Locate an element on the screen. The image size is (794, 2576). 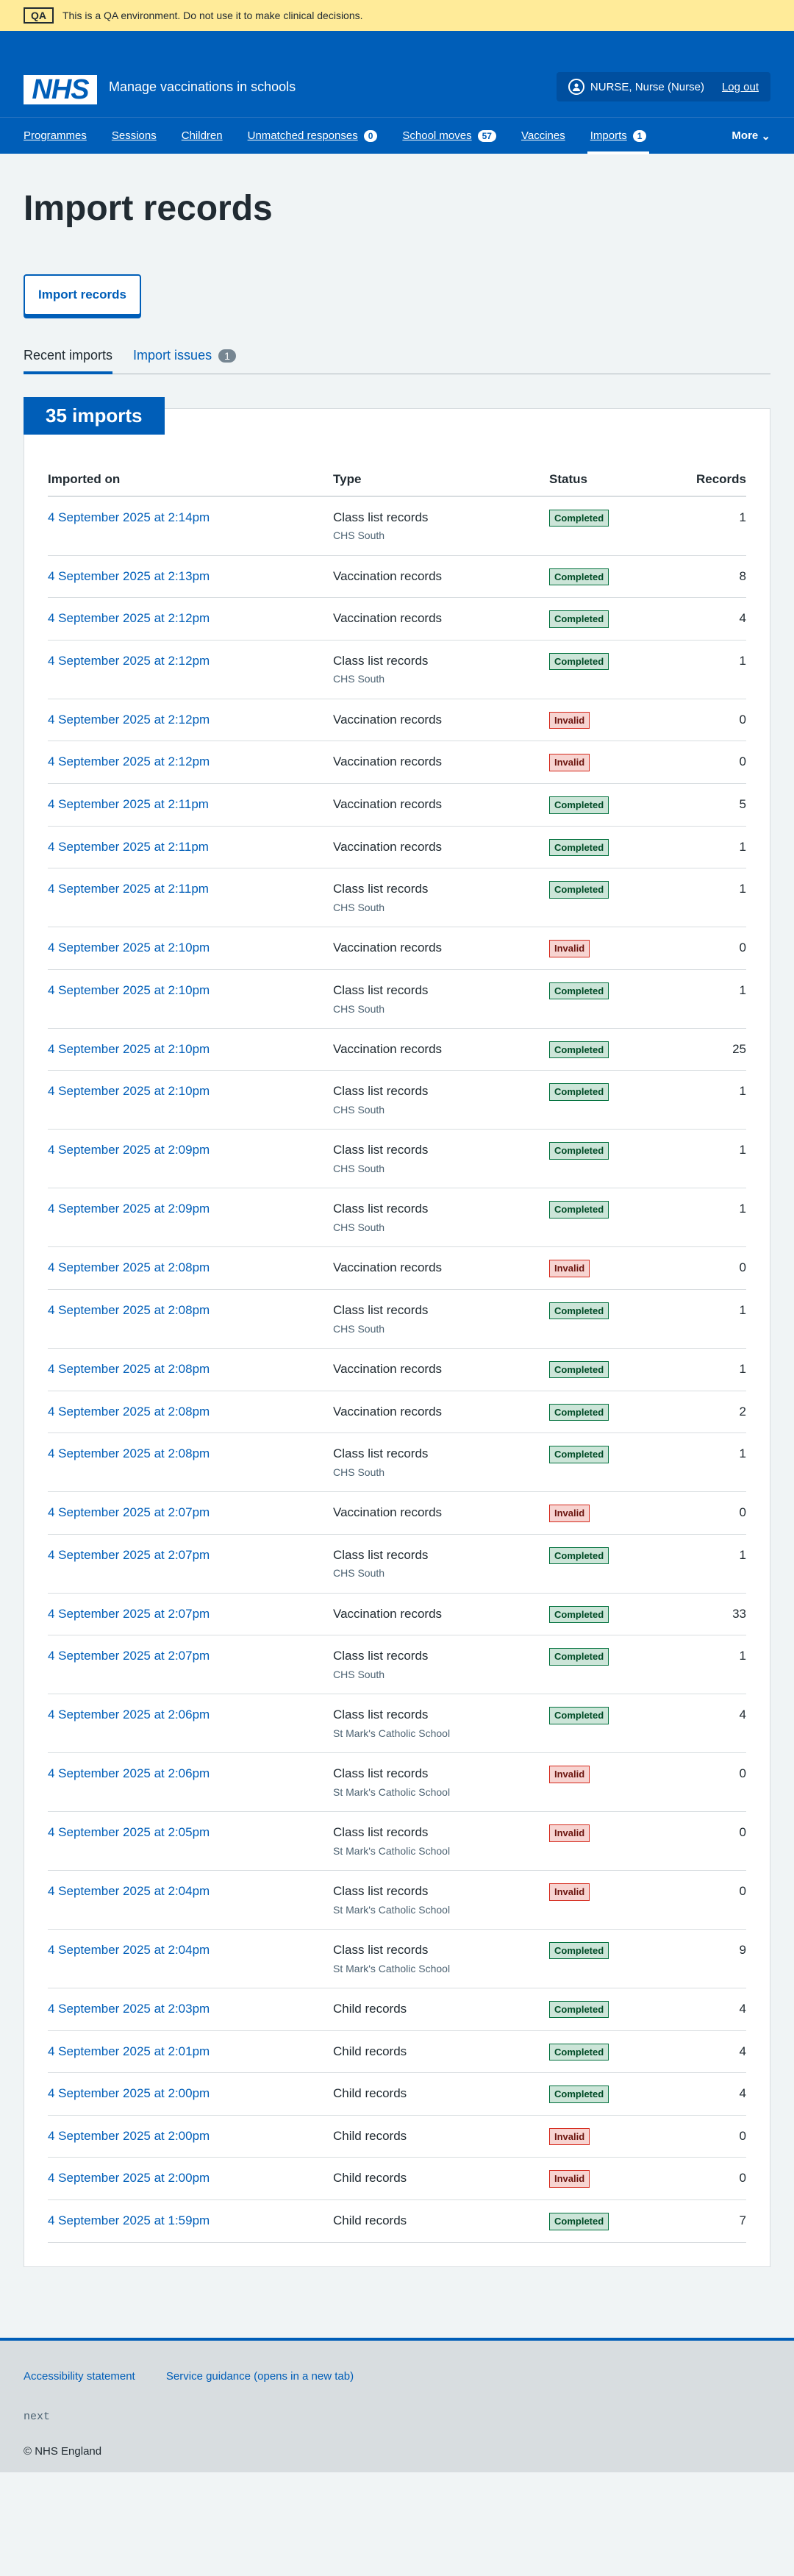
nav-more-button: More ⌄ is located at coordinates (751, 136).